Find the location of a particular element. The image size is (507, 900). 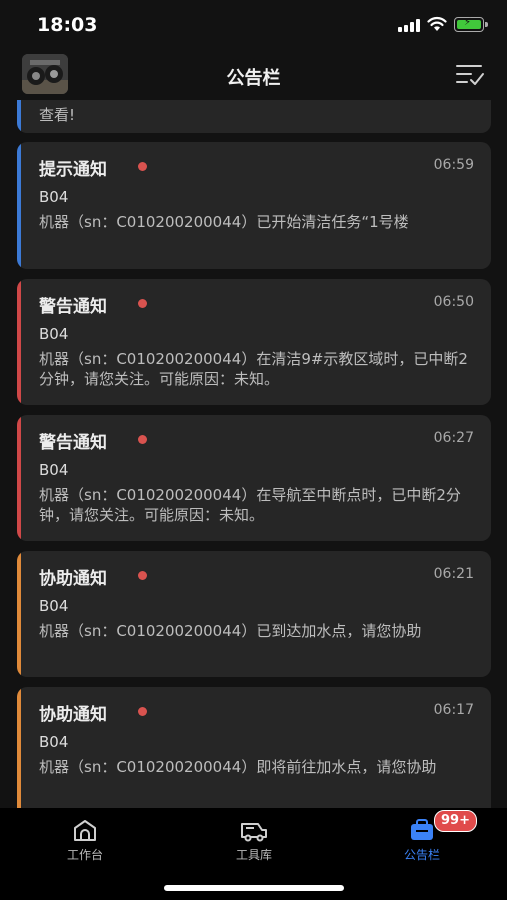

card-message: 机器（sn：C010200200044）即将前往加水点，请您协助 is located at coordinates (238, 767).